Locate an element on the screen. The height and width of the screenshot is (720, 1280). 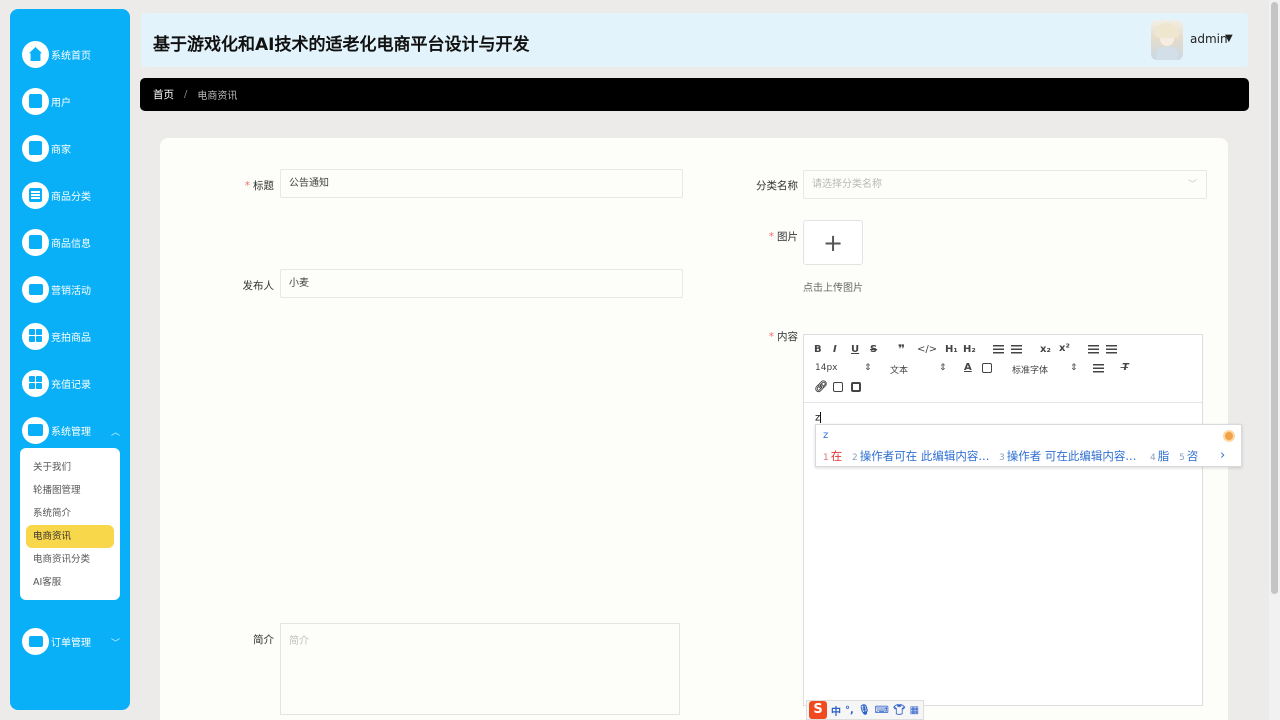
image-icon is located at coordinates (838, 387).